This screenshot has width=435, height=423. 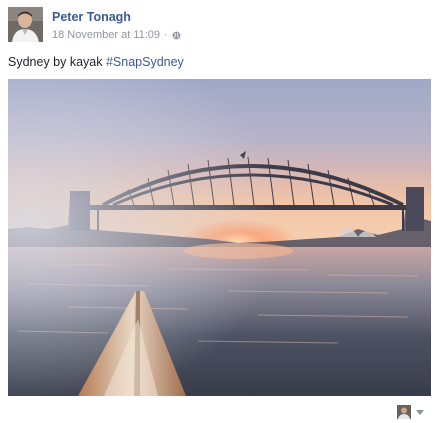 What do you see at coordinates (176, 35) in the screenshot?
I see `globe-icon` at bounding box center [176, 35].